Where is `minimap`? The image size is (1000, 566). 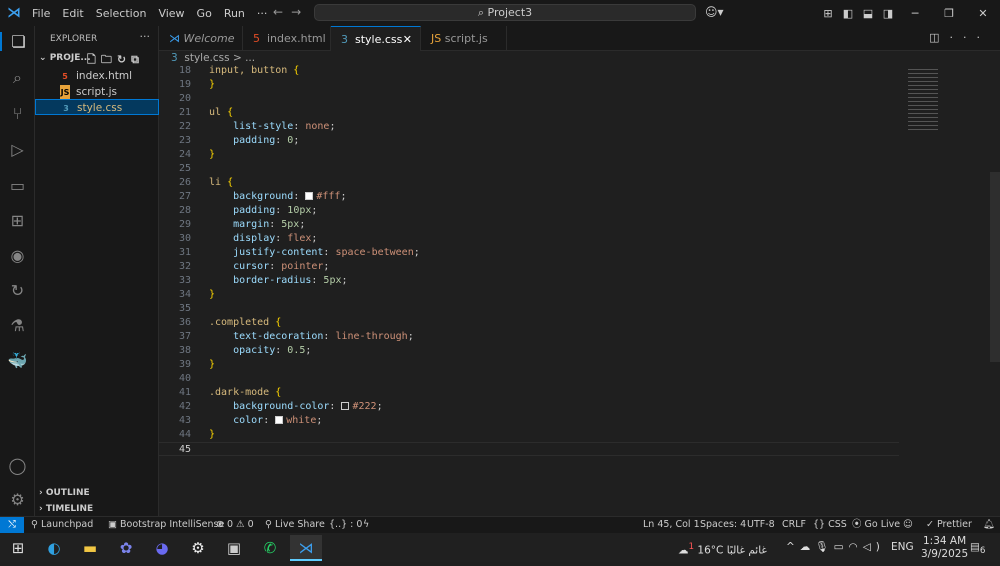 minimap is located at coordinates (923, 99).